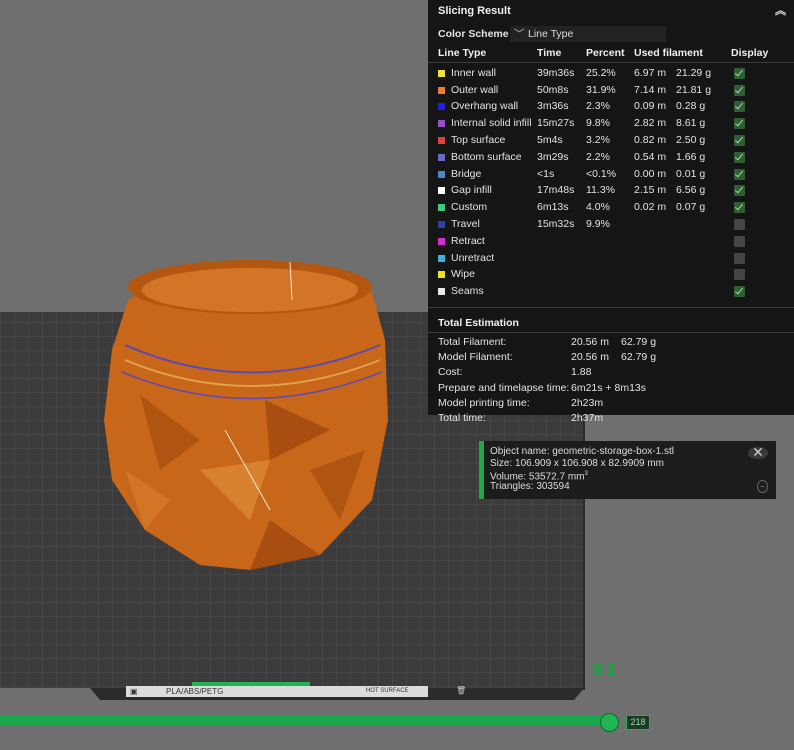 This screenshot has height=750, width=794. What do you see at coordinates (611, 291) in the screenshot?
I see `line-type-row: Seams` at bounding box center [611, 291].